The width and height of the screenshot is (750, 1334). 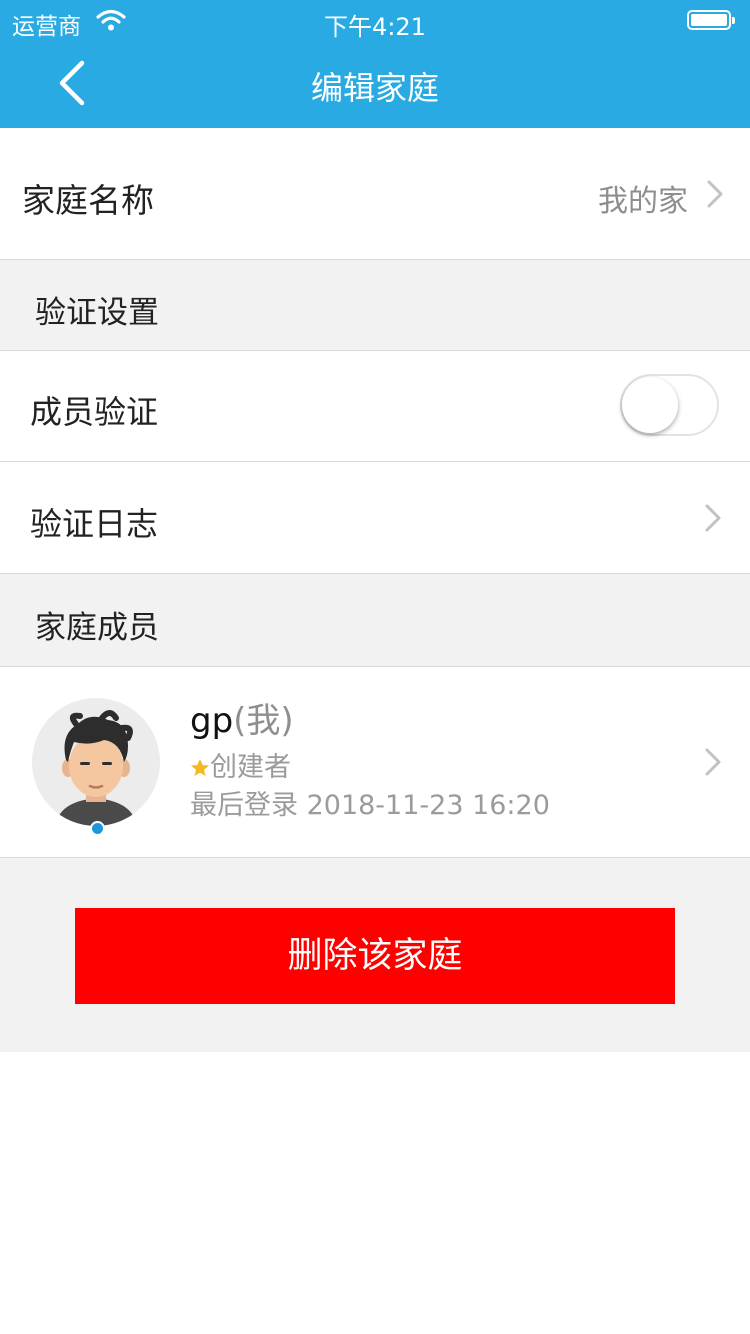 I want to click on member-name-text: gp, so click(x=212, y=721).